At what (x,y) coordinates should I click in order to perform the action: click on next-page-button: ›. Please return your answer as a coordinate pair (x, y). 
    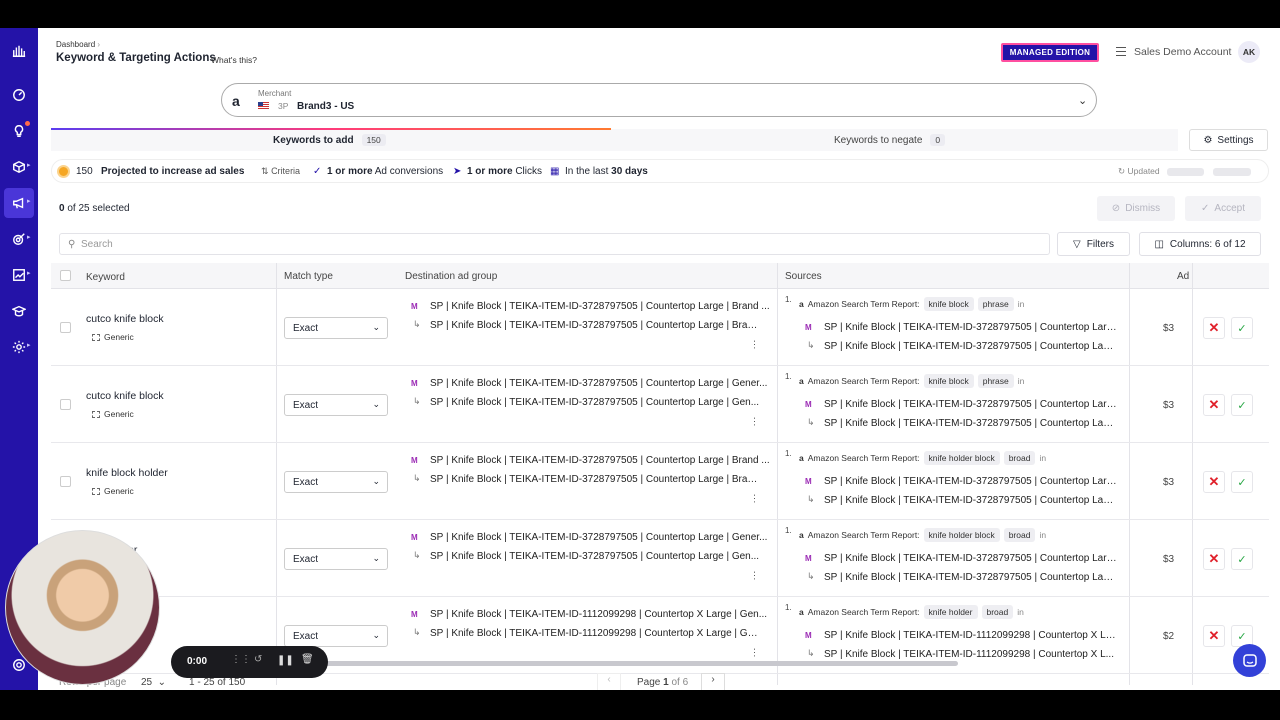
    Looking at the image, I should click on (713, 681).